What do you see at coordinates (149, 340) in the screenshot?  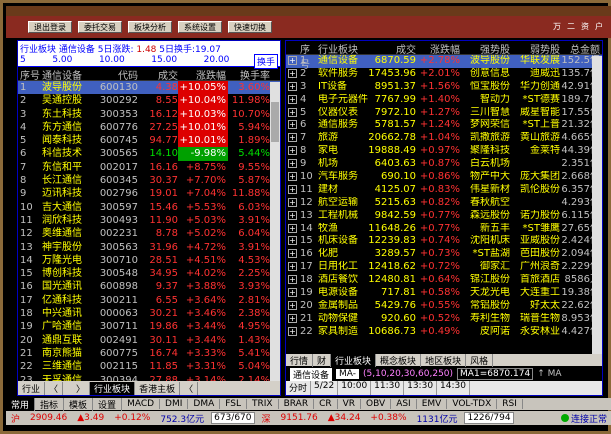 I see `stock-row: 20 通鼎互联 002491 30.11 +3.44% 1.43%` at bounding box center [149, 340].